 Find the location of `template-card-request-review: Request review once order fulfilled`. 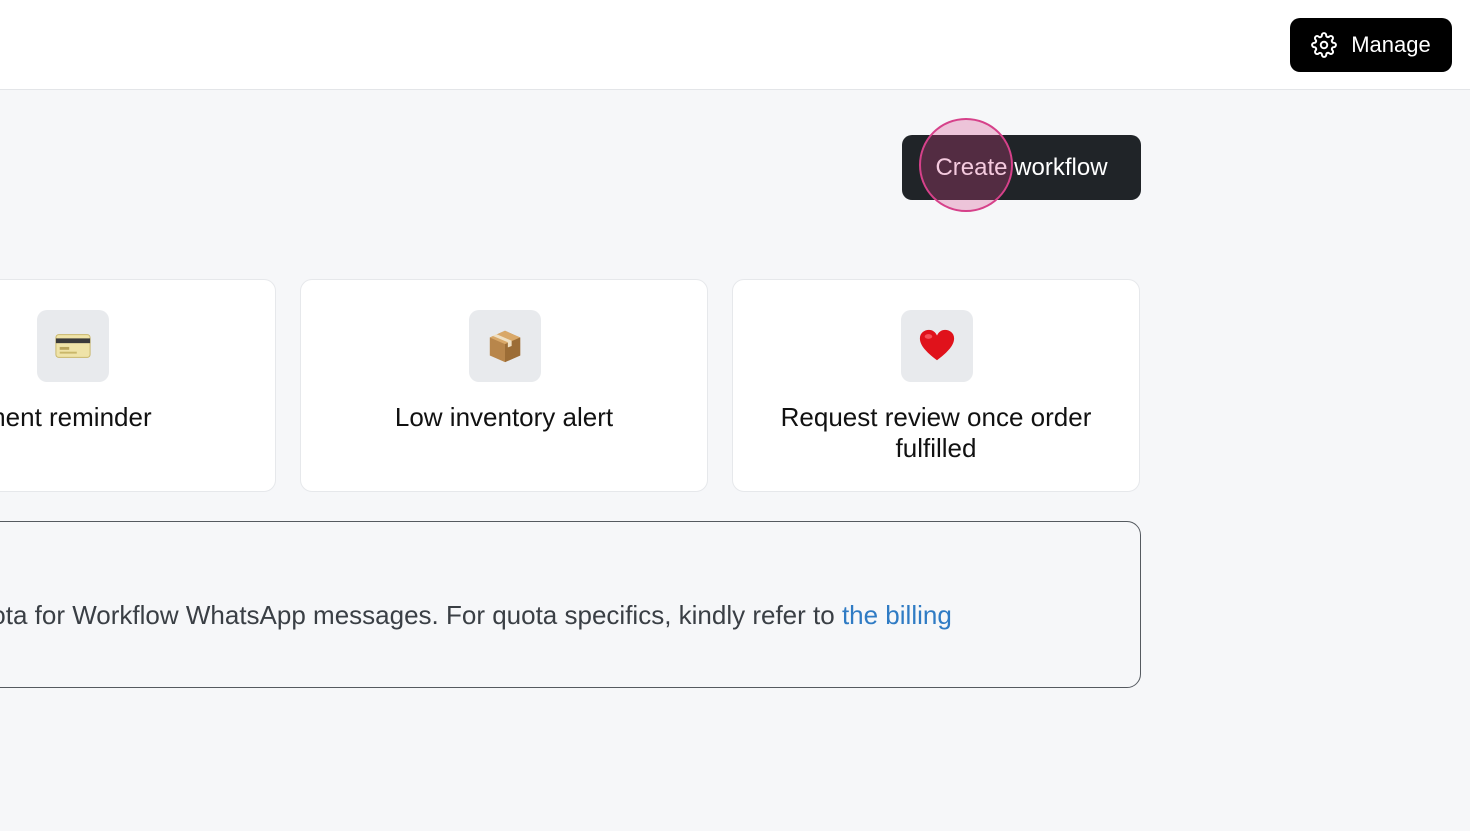

template-card-request-review: Request review once order fulfilled is located at coordinates (936, 385).